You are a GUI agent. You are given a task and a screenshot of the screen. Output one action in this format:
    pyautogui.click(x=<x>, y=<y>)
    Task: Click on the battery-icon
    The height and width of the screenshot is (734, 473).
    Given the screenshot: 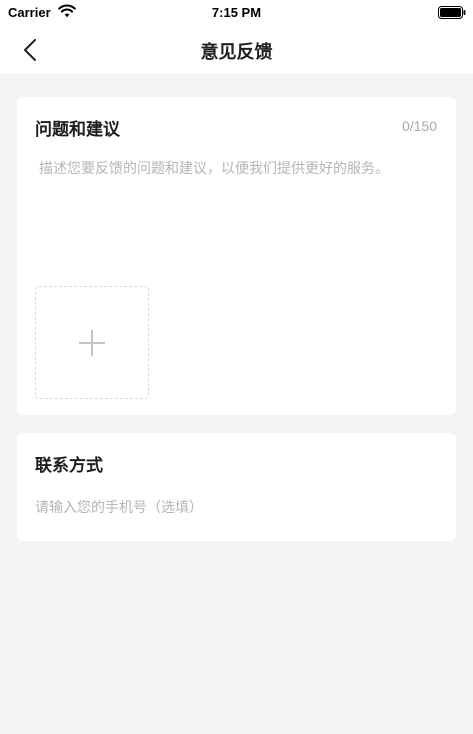 What is the action you would take?
    pyautogui.click(x=452, y=12)
    